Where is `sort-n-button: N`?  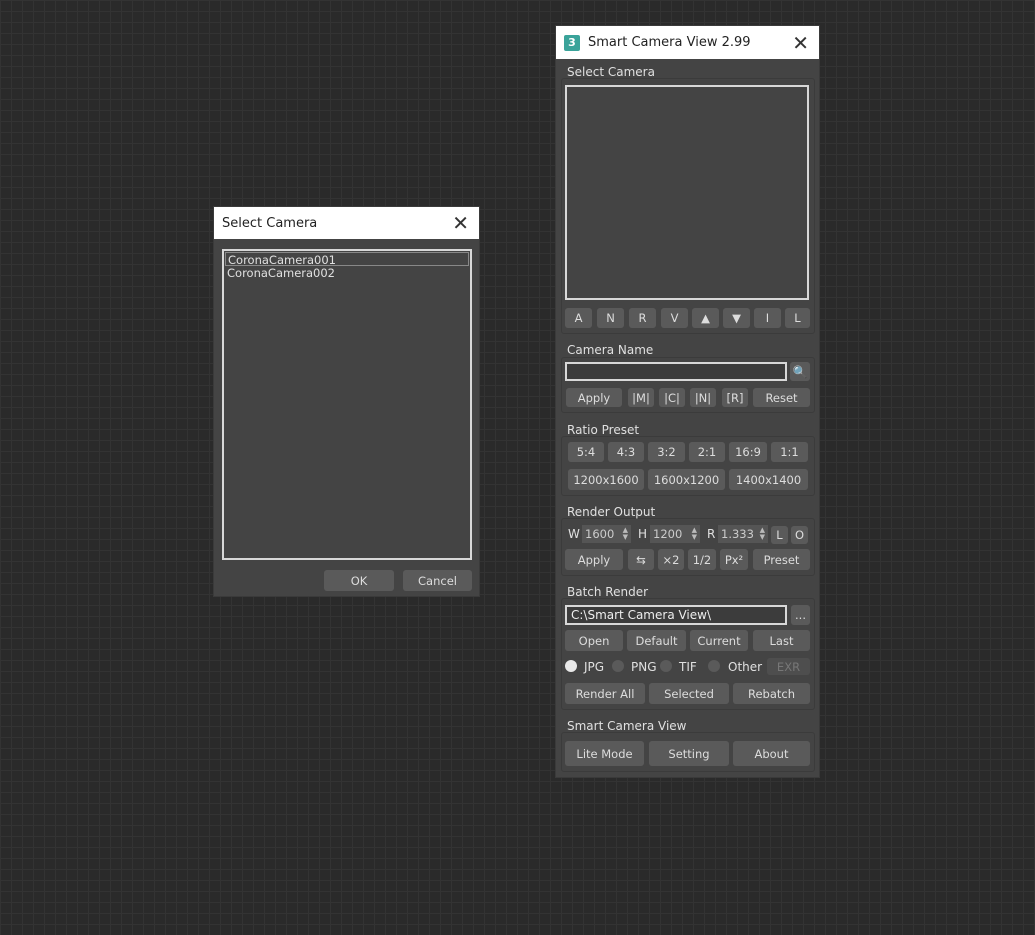
sort-n-button: N is located at coordinates (610, 318).